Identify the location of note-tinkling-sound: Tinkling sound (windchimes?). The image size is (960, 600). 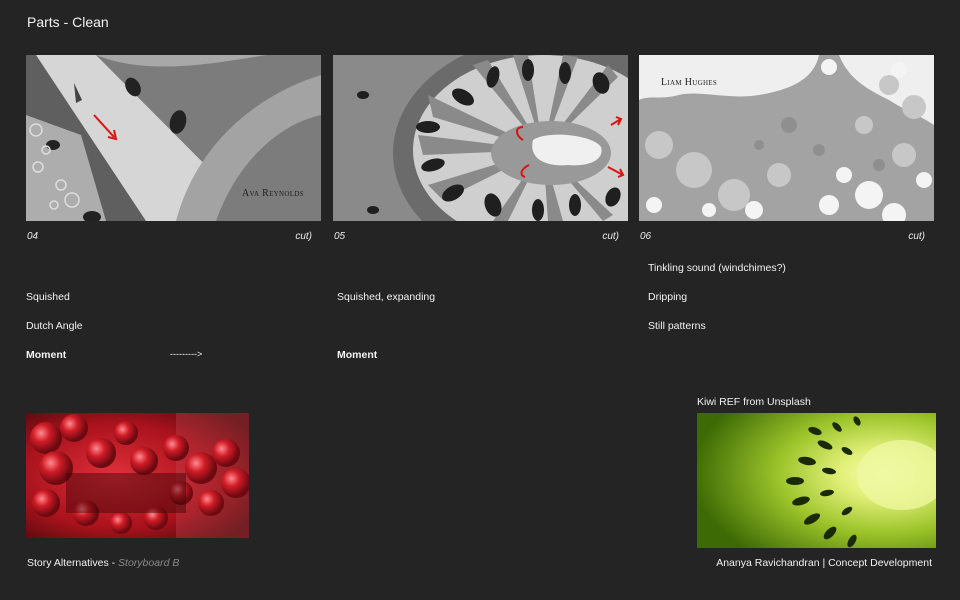
(717, 268).